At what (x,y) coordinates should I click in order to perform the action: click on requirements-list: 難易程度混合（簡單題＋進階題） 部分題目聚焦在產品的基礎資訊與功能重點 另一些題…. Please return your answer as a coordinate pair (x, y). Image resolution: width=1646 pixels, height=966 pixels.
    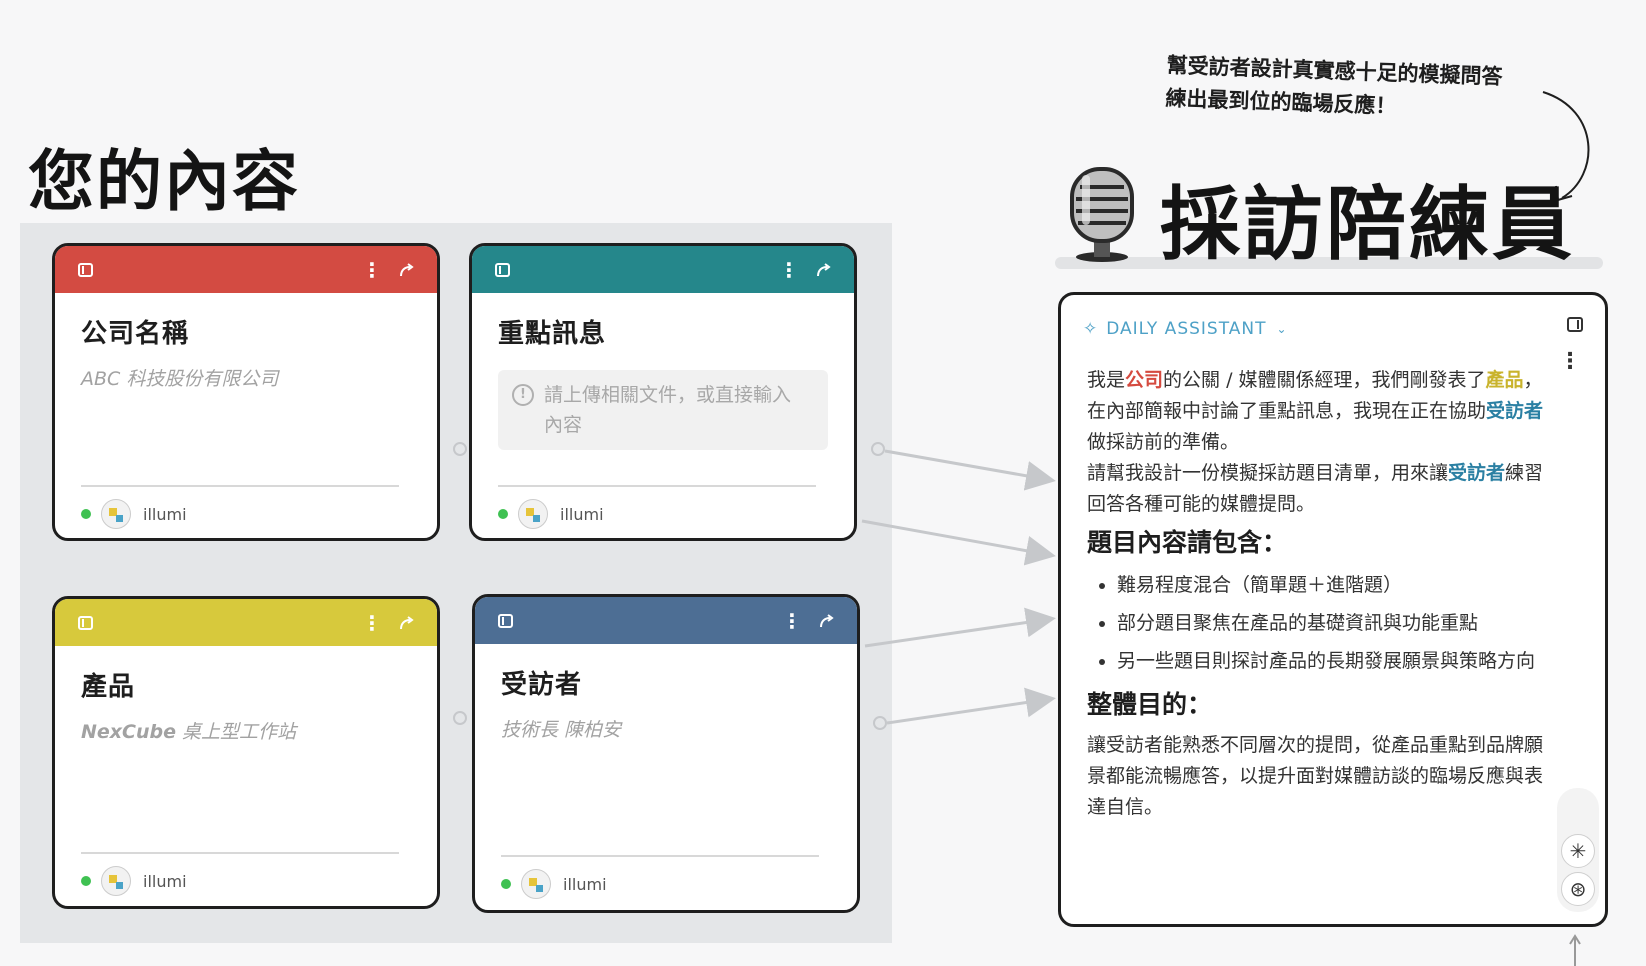
    Looking at the image, I should click on (1317, 623).